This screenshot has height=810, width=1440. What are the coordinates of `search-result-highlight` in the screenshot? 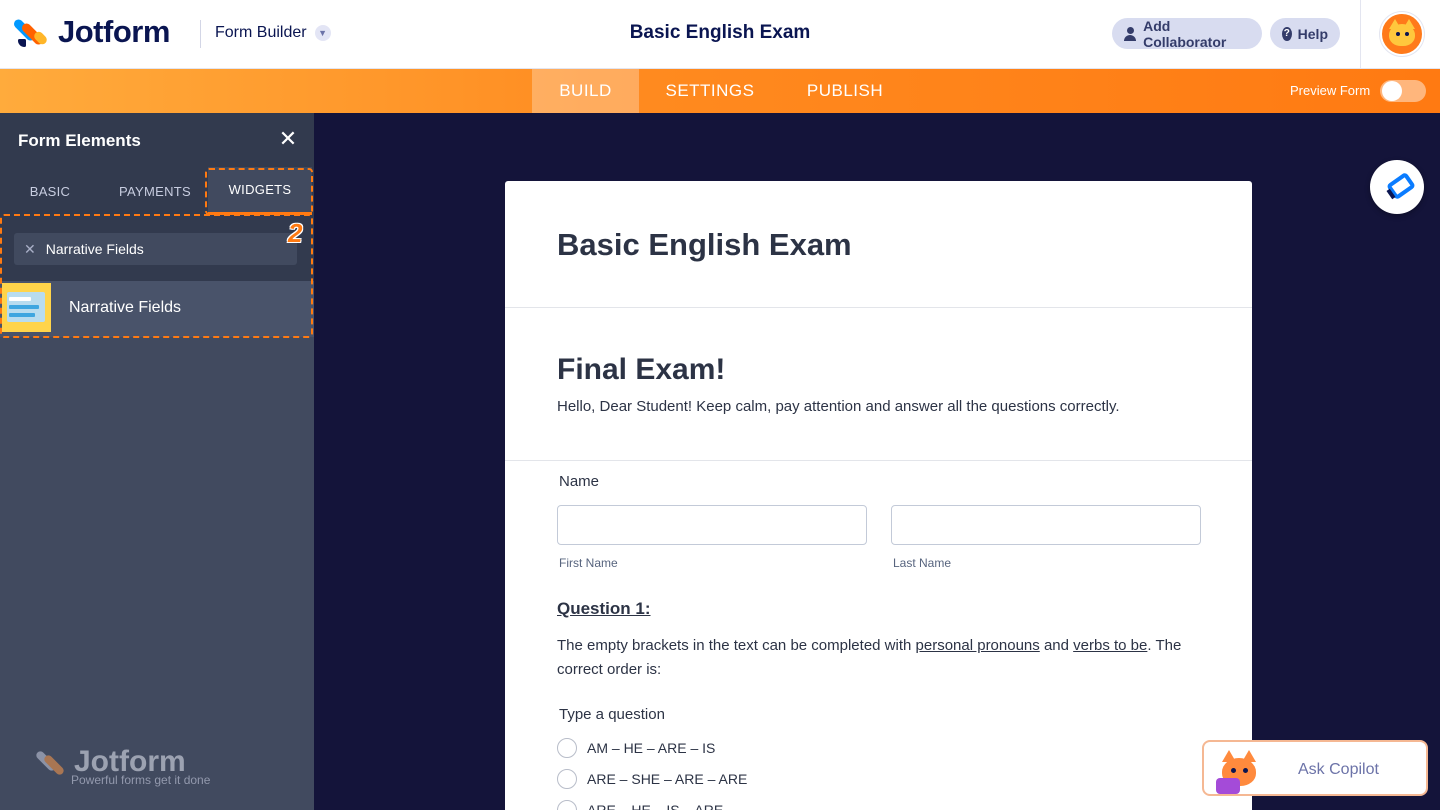 It's located at (156, 276).